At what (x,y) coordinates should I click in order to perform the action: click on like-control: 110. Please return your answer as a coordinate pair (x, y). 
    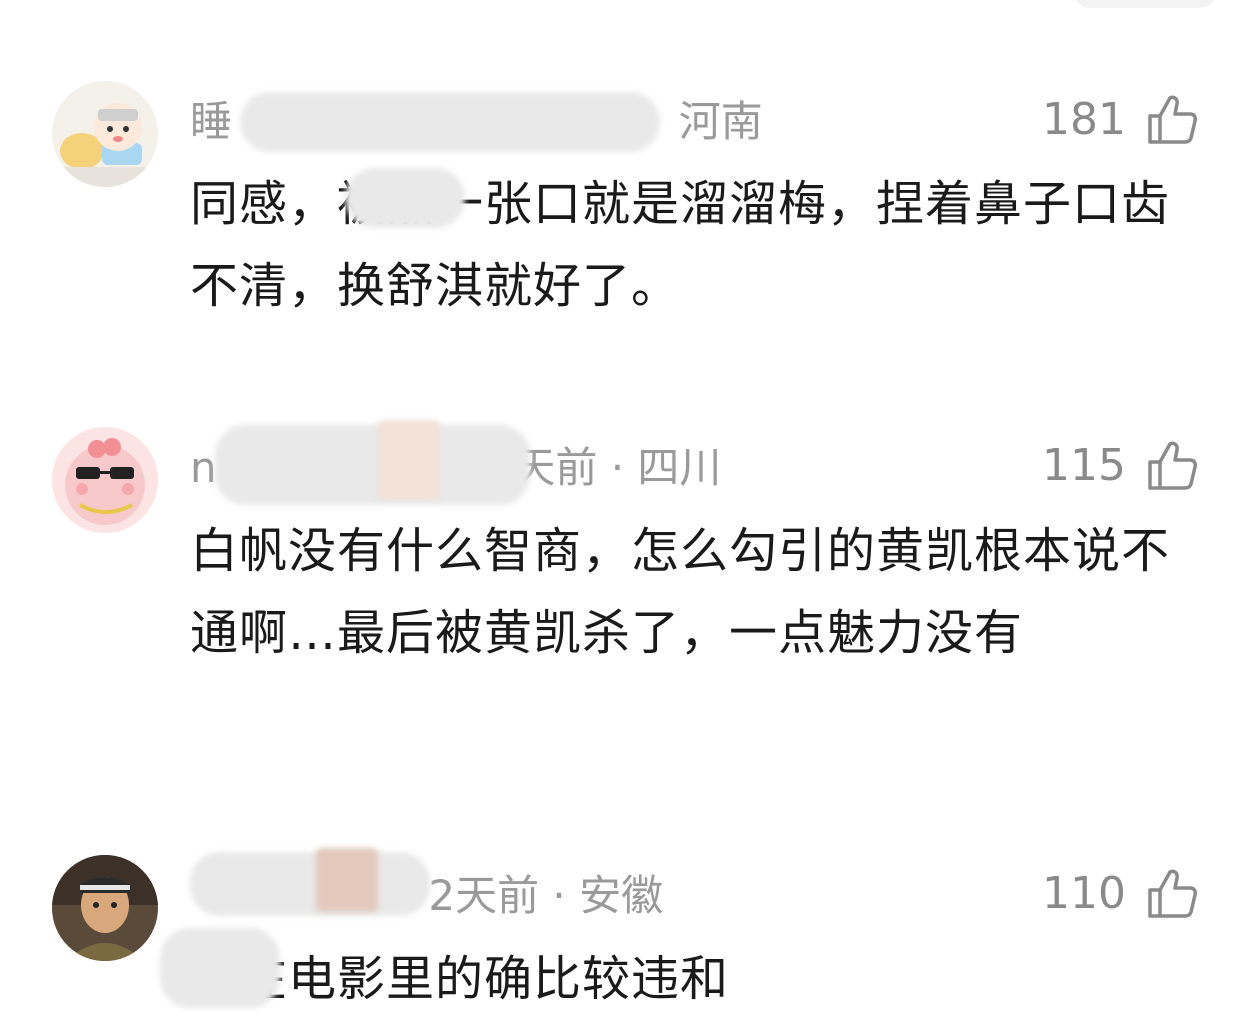
    Looking at the image, I should click on (1121, 894).